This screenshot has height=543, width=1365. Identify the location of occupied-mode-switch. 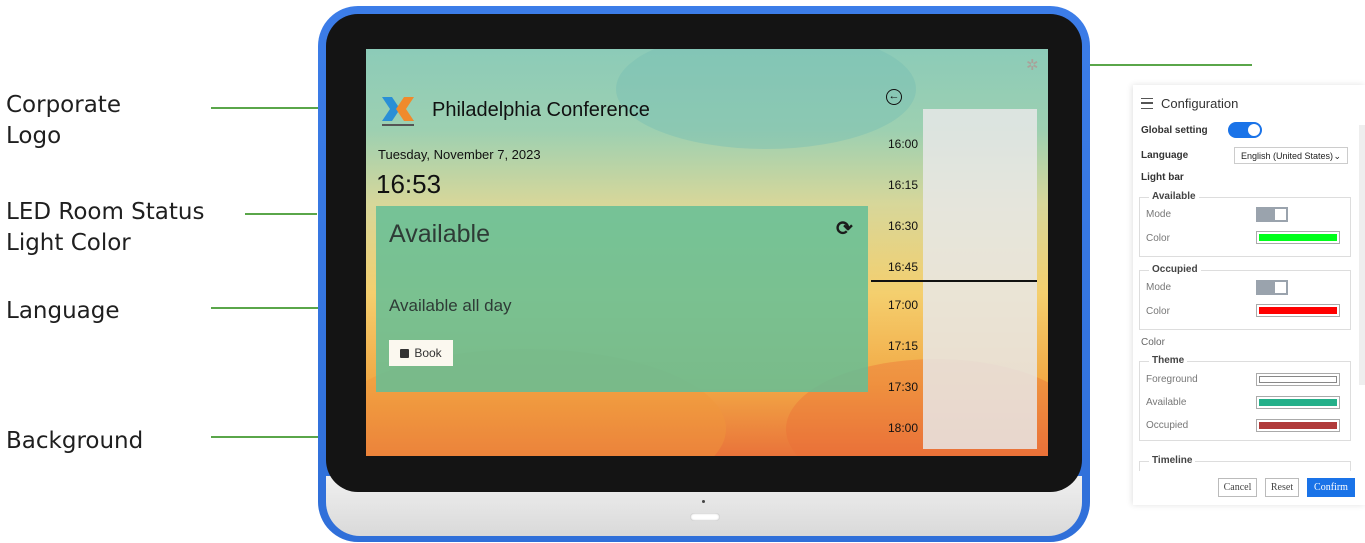
(1272, 287).